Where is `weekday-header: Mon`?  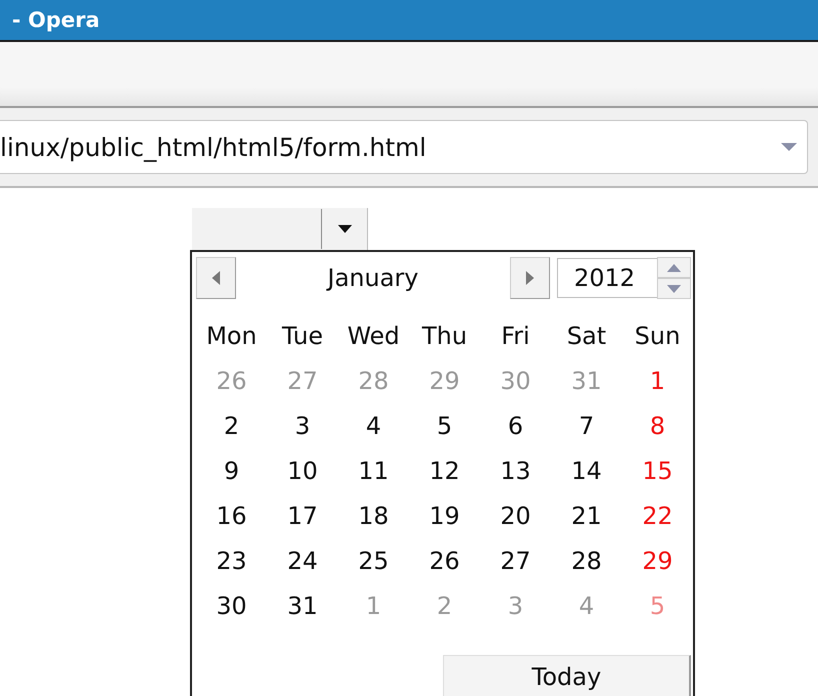
weekday-header: Mon is located at coordinates (231, 336).